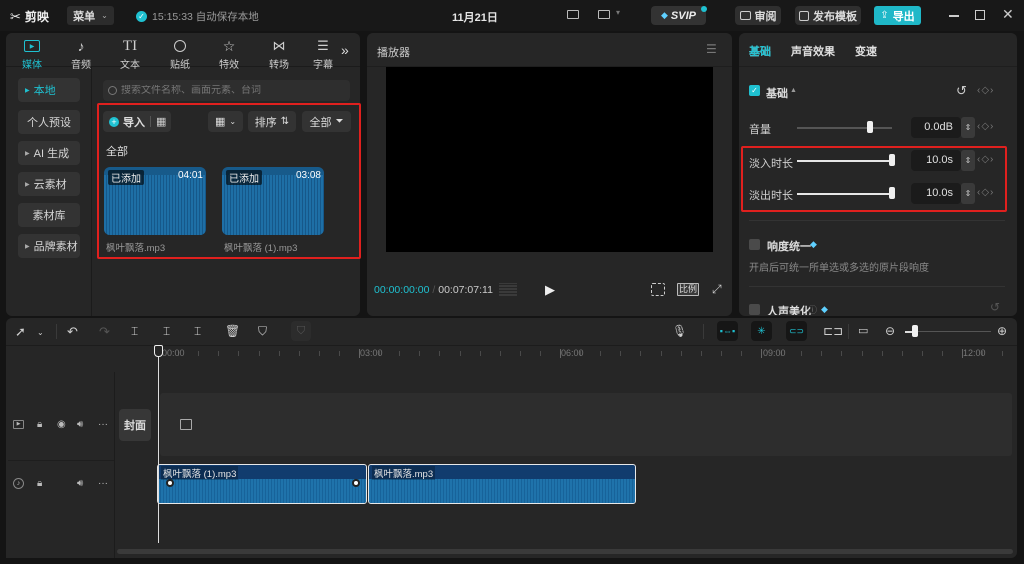 This screenshot has height=564, width=1024. What do you see at coordinates (761, 331) in the screenshot?
I see `auto-snap-icon: ✳` at bounding box center [761, 331].